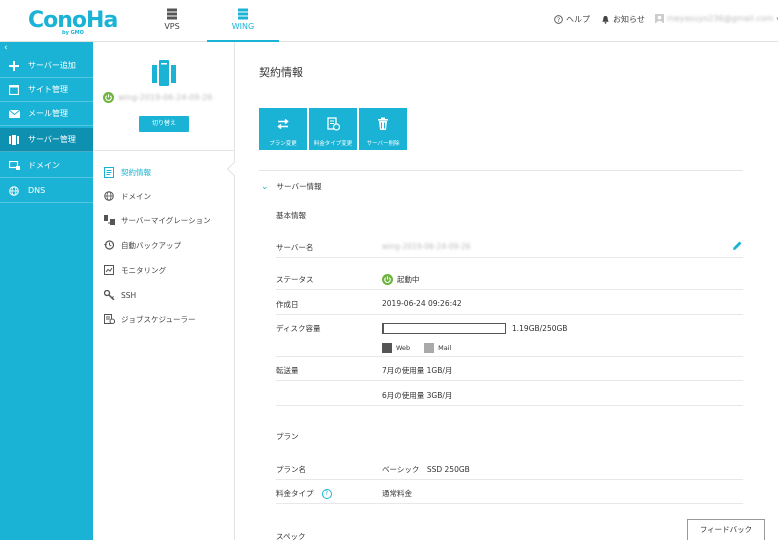 This screenshot has width=778, height=540. I want to click on row-transfer-june: 6月の使用量 3GB/月, so click(509, 394).